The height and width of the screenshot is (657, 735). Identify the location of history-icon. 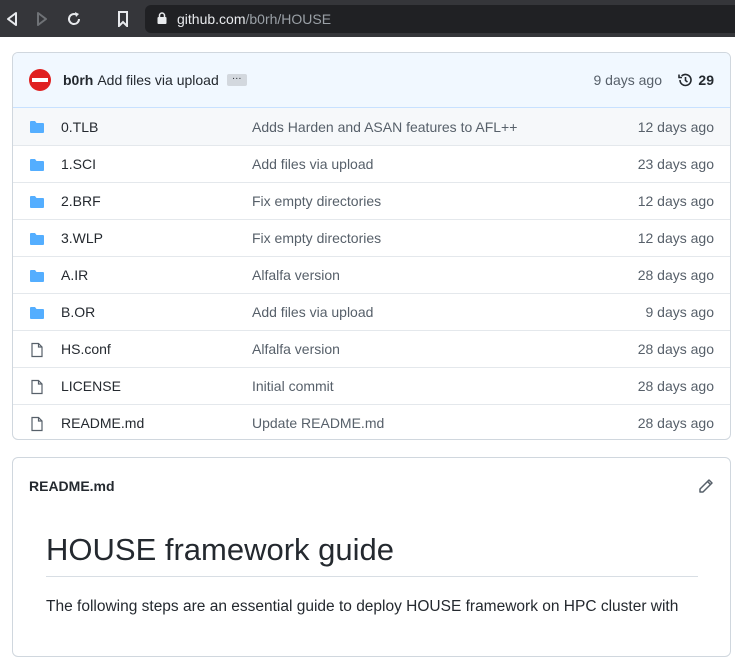
(685, 80).